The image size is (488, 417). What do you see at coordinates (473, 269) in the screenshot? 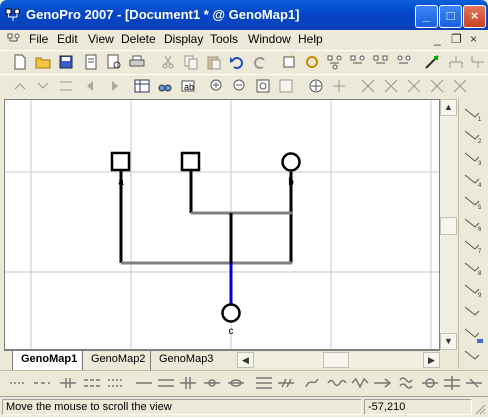
I see `relationship-tool-8-icon: 8` at bounding box center [473, 269].